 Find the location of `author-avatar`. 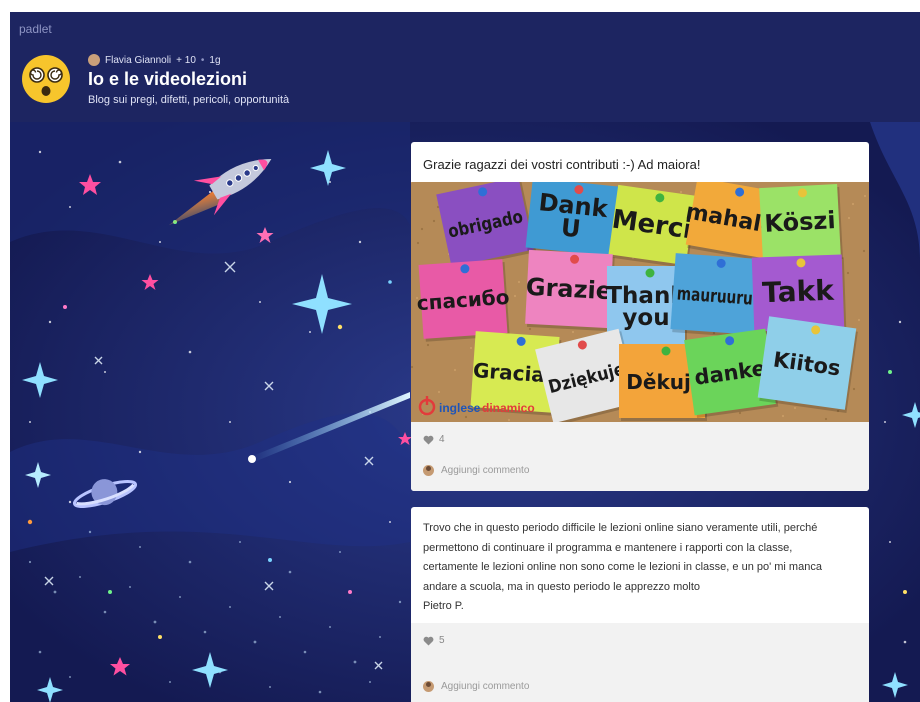

author-avatar is located at coordinates (94, 60).